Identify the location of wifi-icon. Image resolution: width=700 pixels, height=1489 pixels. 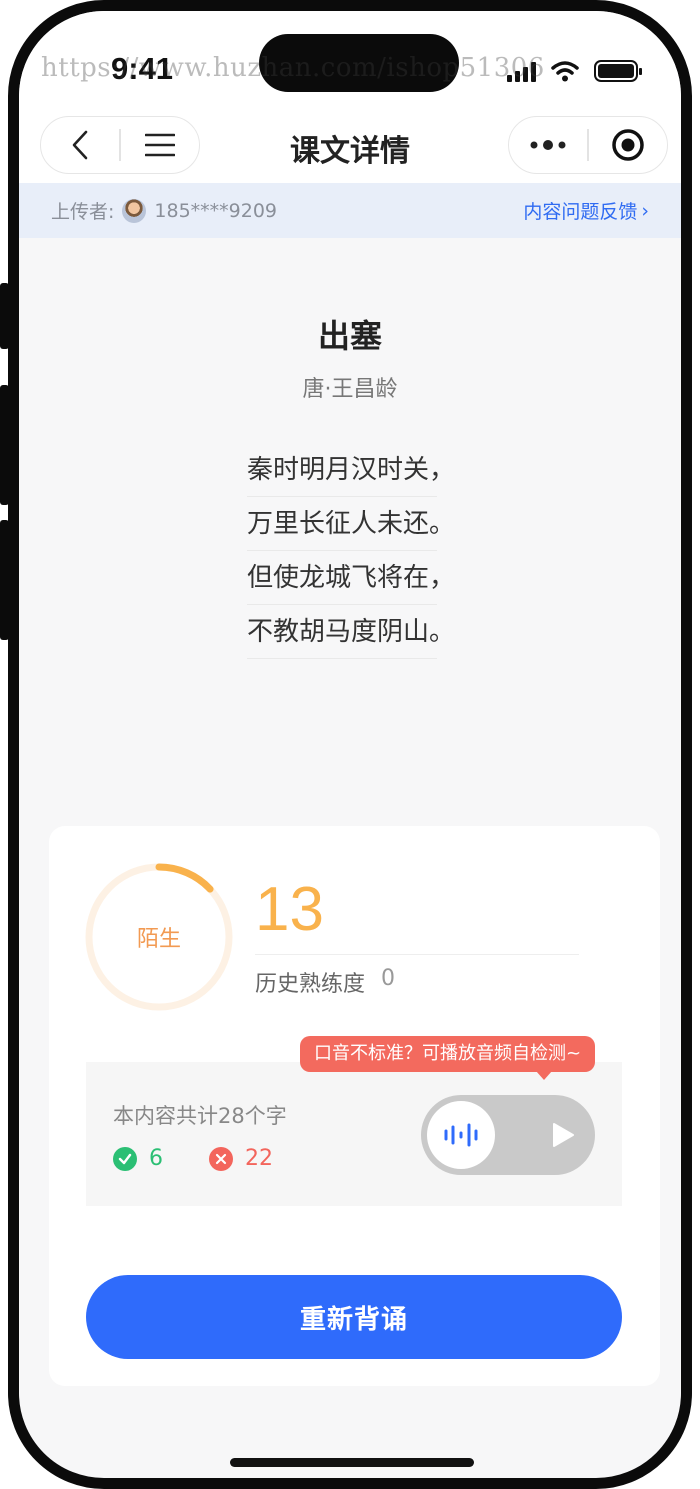
(565, 71).